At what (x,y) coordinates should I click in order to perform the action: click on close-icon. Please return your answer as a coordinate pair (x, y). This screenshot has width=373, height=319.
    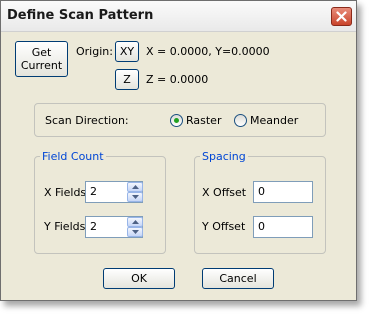
    Looking at the image, I should click on (341, 16).